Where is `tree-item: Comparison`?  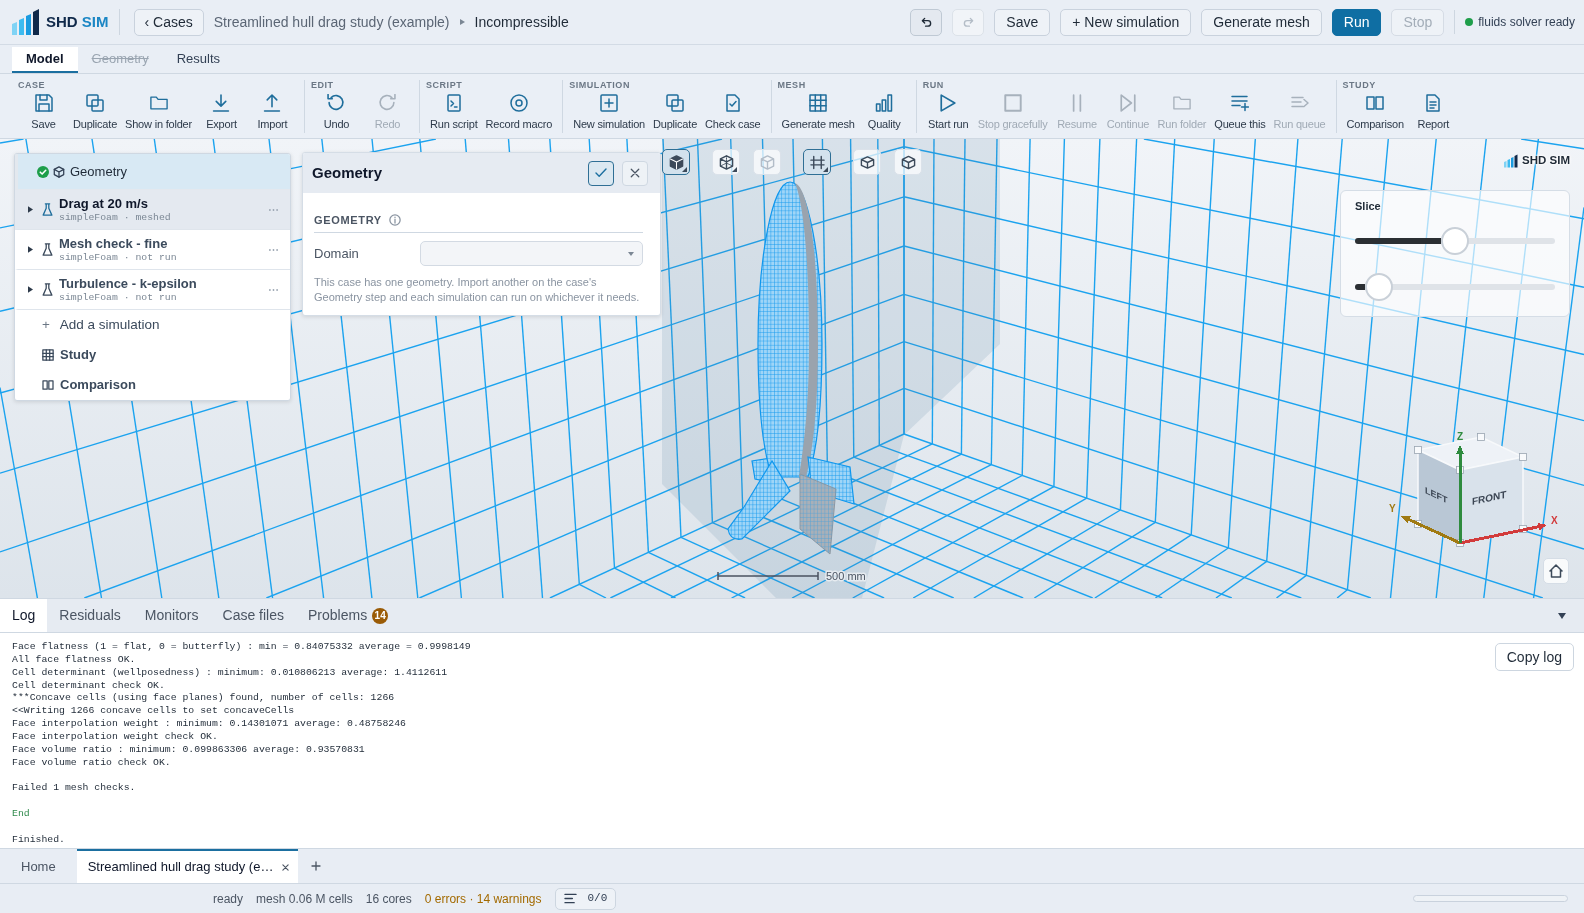
tree-item: Comparison is located at coordinates (152, 385).